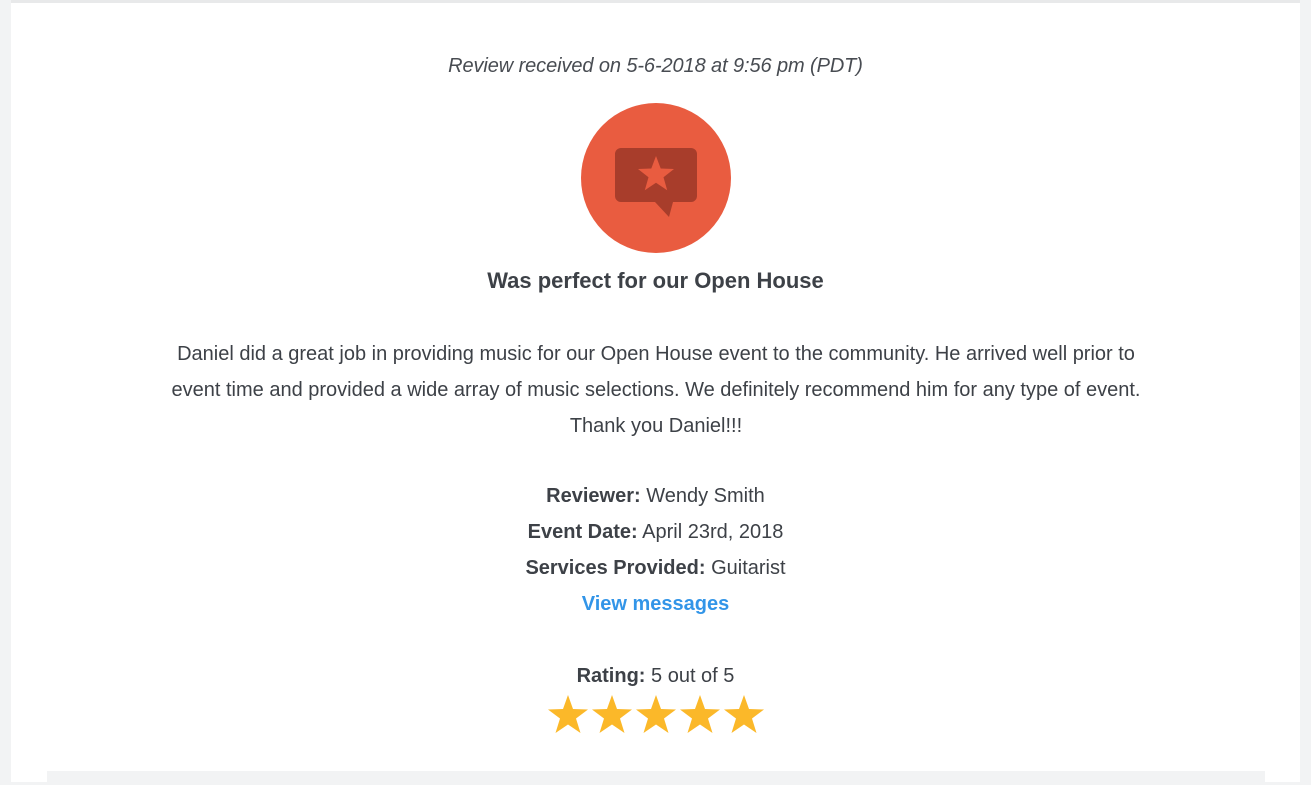  What do you see at coordinates (656, 182) in the screenshot?
I see `review-star-speech-bubble-icon` at bounding box center [656, 182].